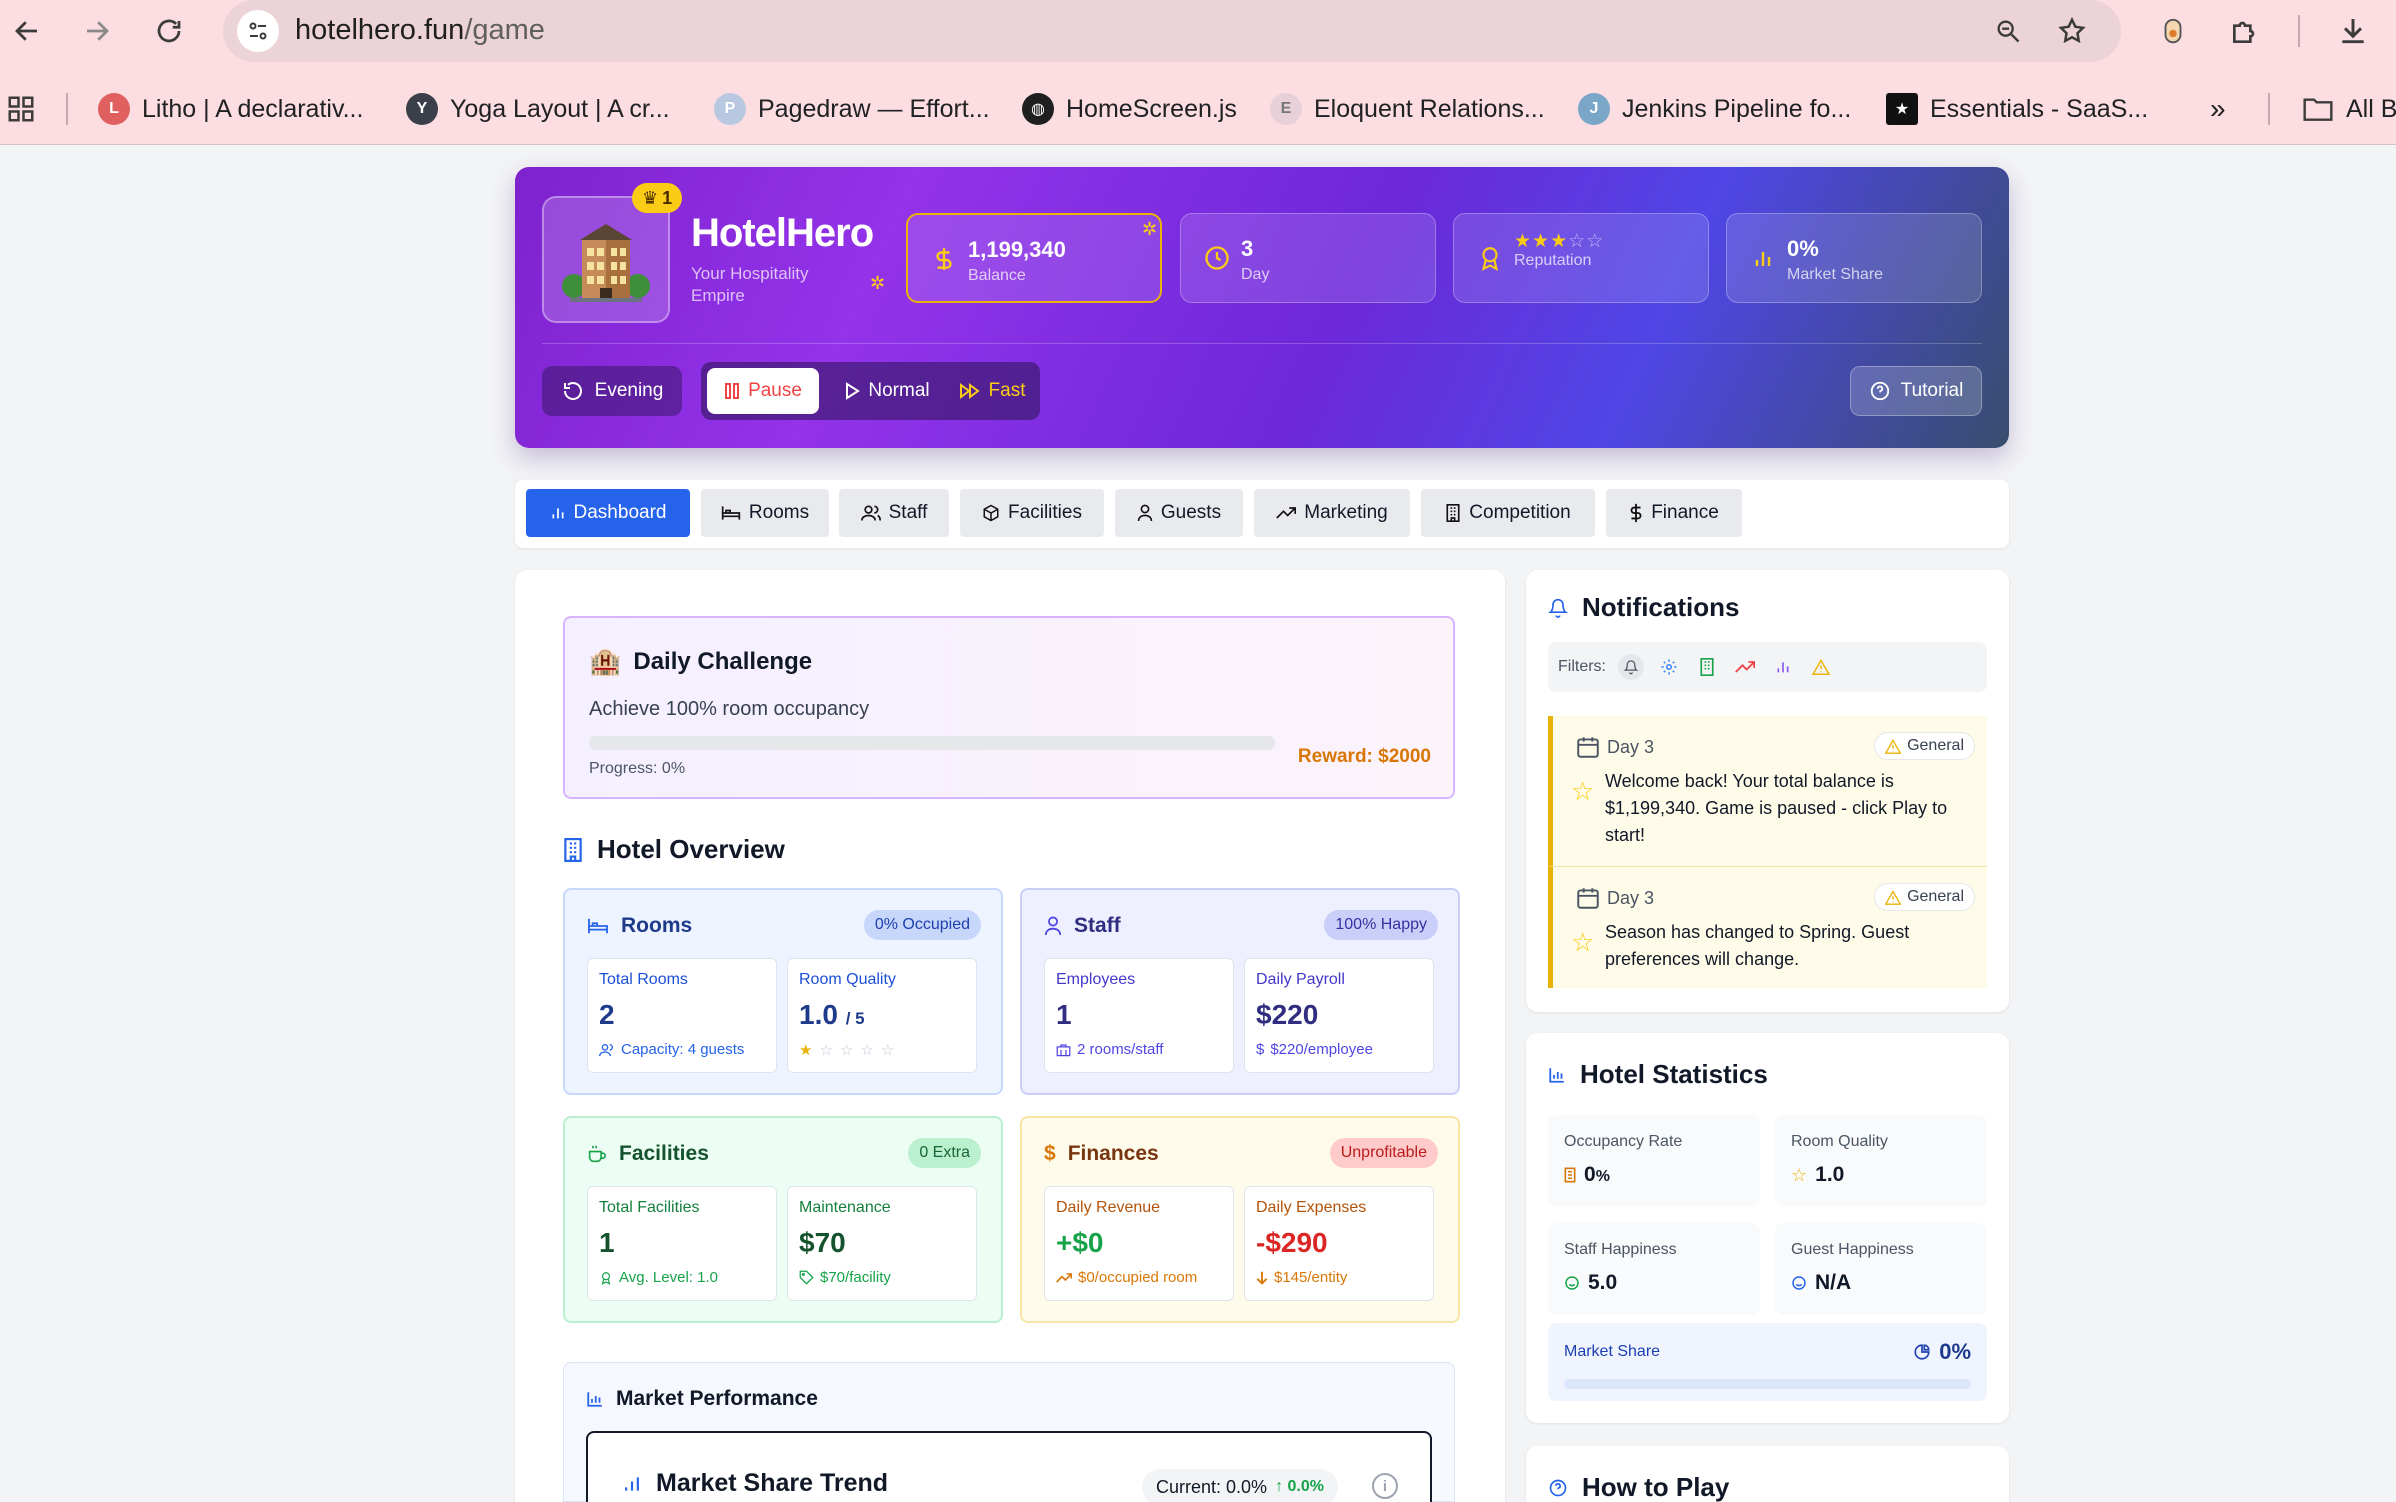 This screenshot has width=2396, height=1502. What do you see at coordinates (1558, 1487) in the screenshot?
I see `help-circle-icon` at bounding box center [1558, 1487].